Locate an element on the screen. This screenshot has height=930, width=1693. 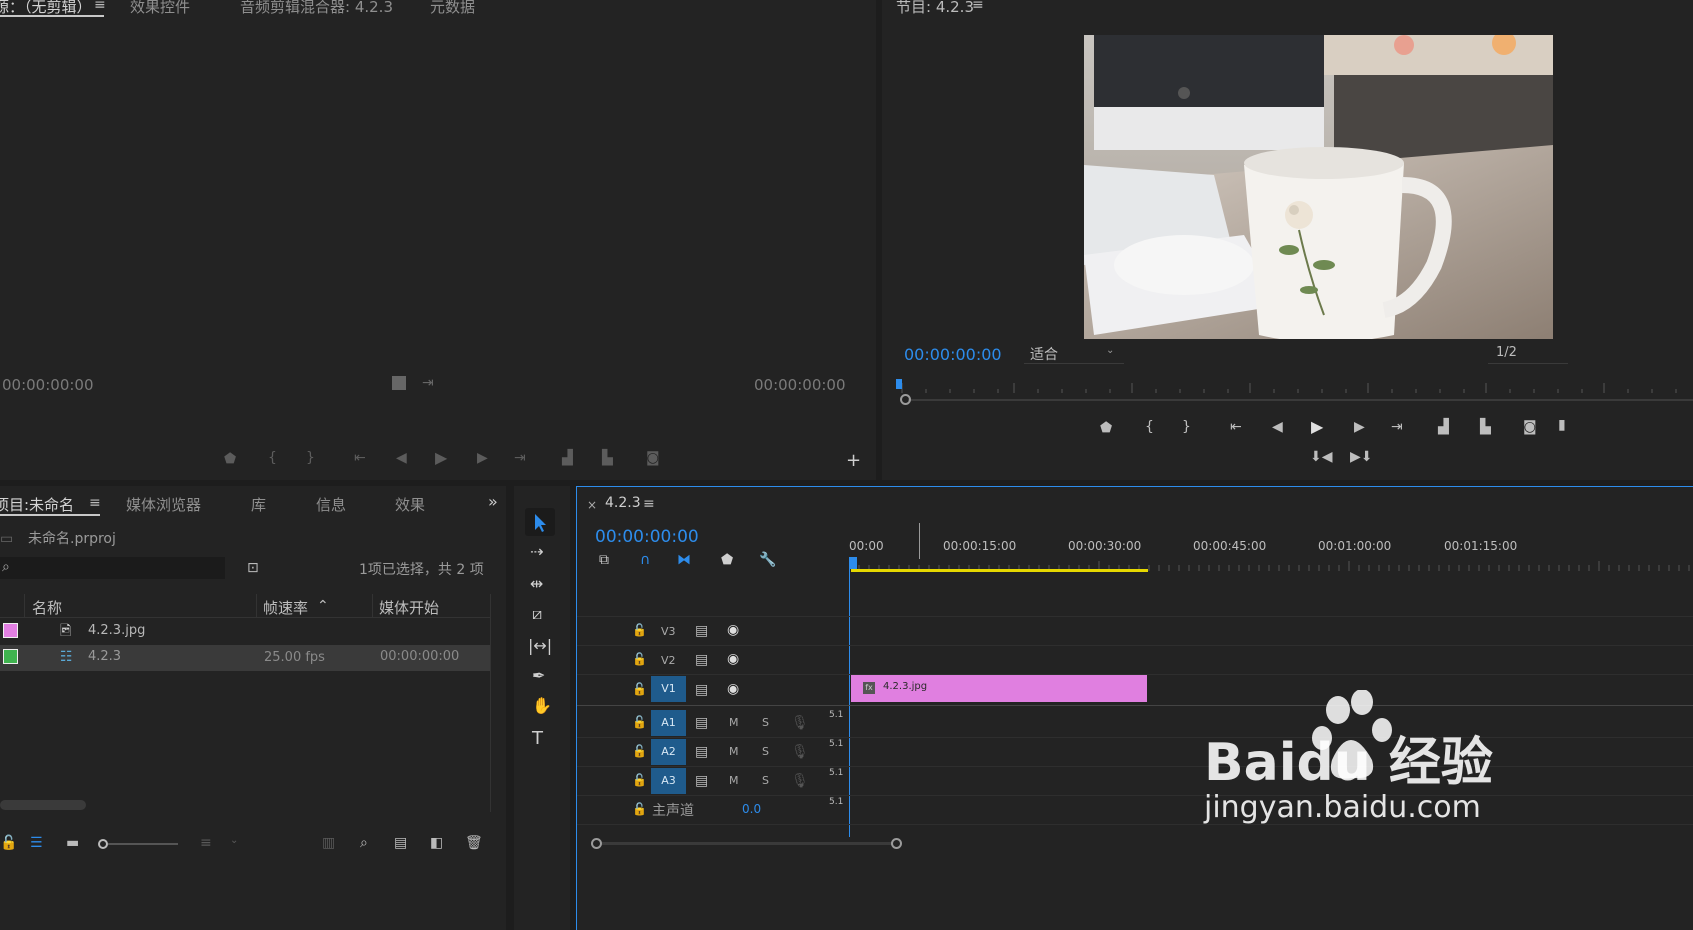
type-tool-icon: T is located at coordinates (537, 739).